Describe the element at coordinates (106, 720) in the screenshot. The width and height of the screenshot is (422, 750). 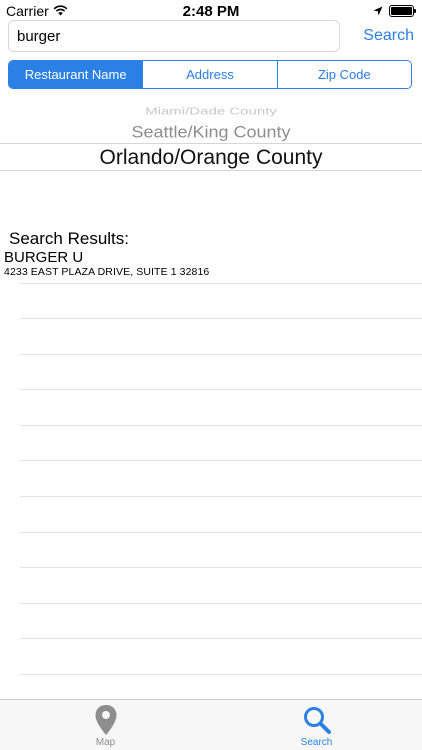
I see `map-pin-icon` at that location.